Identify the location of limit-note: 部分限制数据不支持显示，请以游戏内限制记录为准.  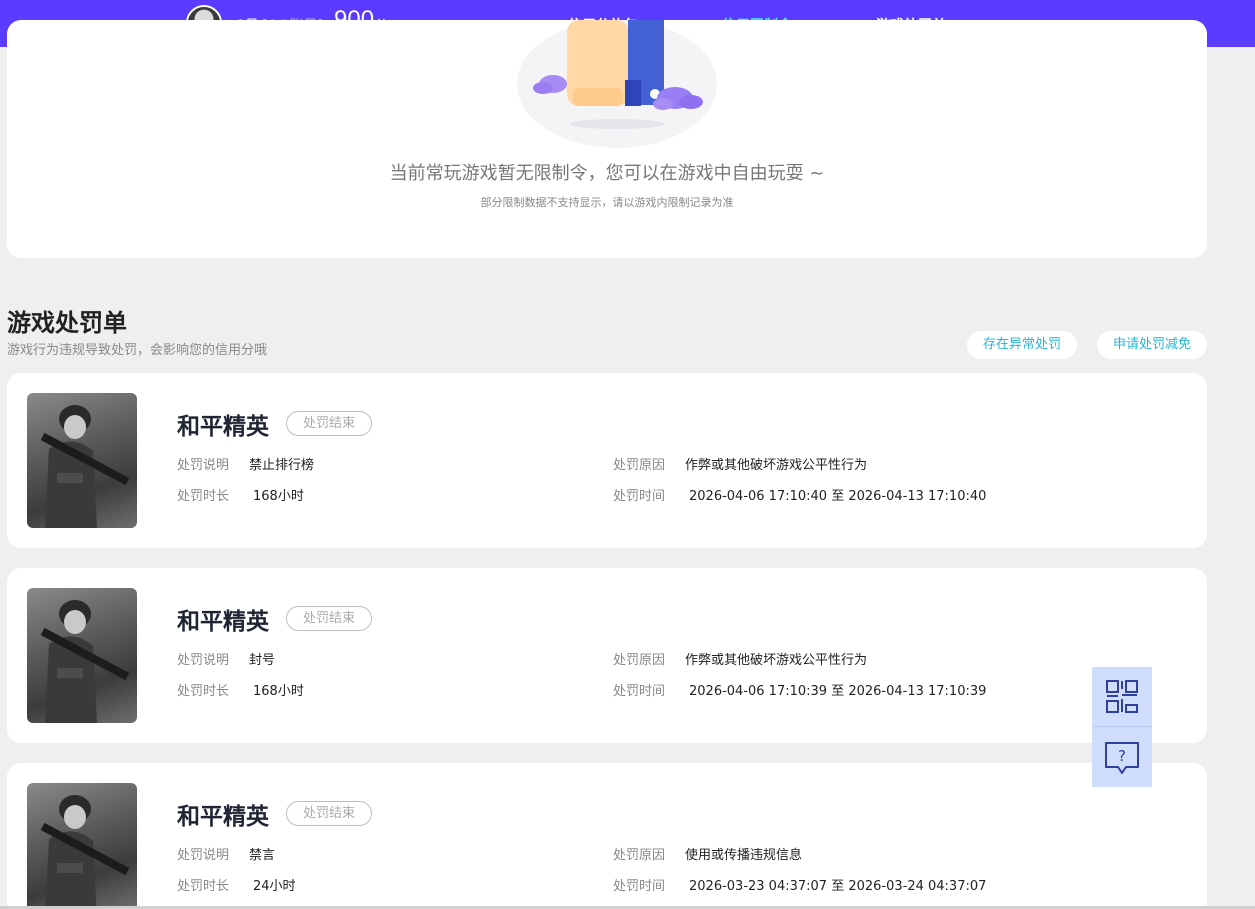
(607, 202).